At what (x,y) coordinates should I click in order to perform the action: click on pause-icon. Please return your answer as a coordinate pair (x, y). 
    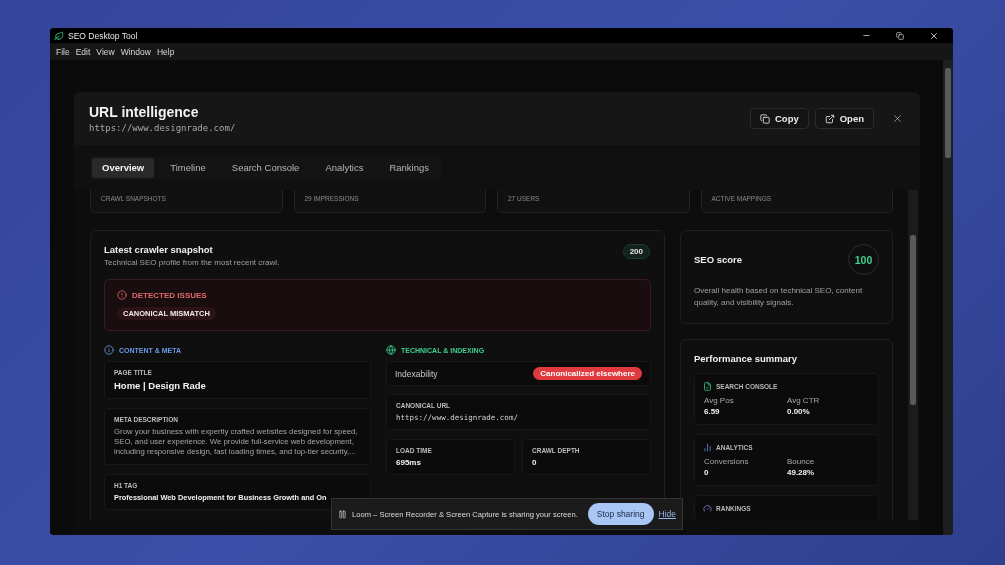
    Looking at the image, I should click on (342, 514).